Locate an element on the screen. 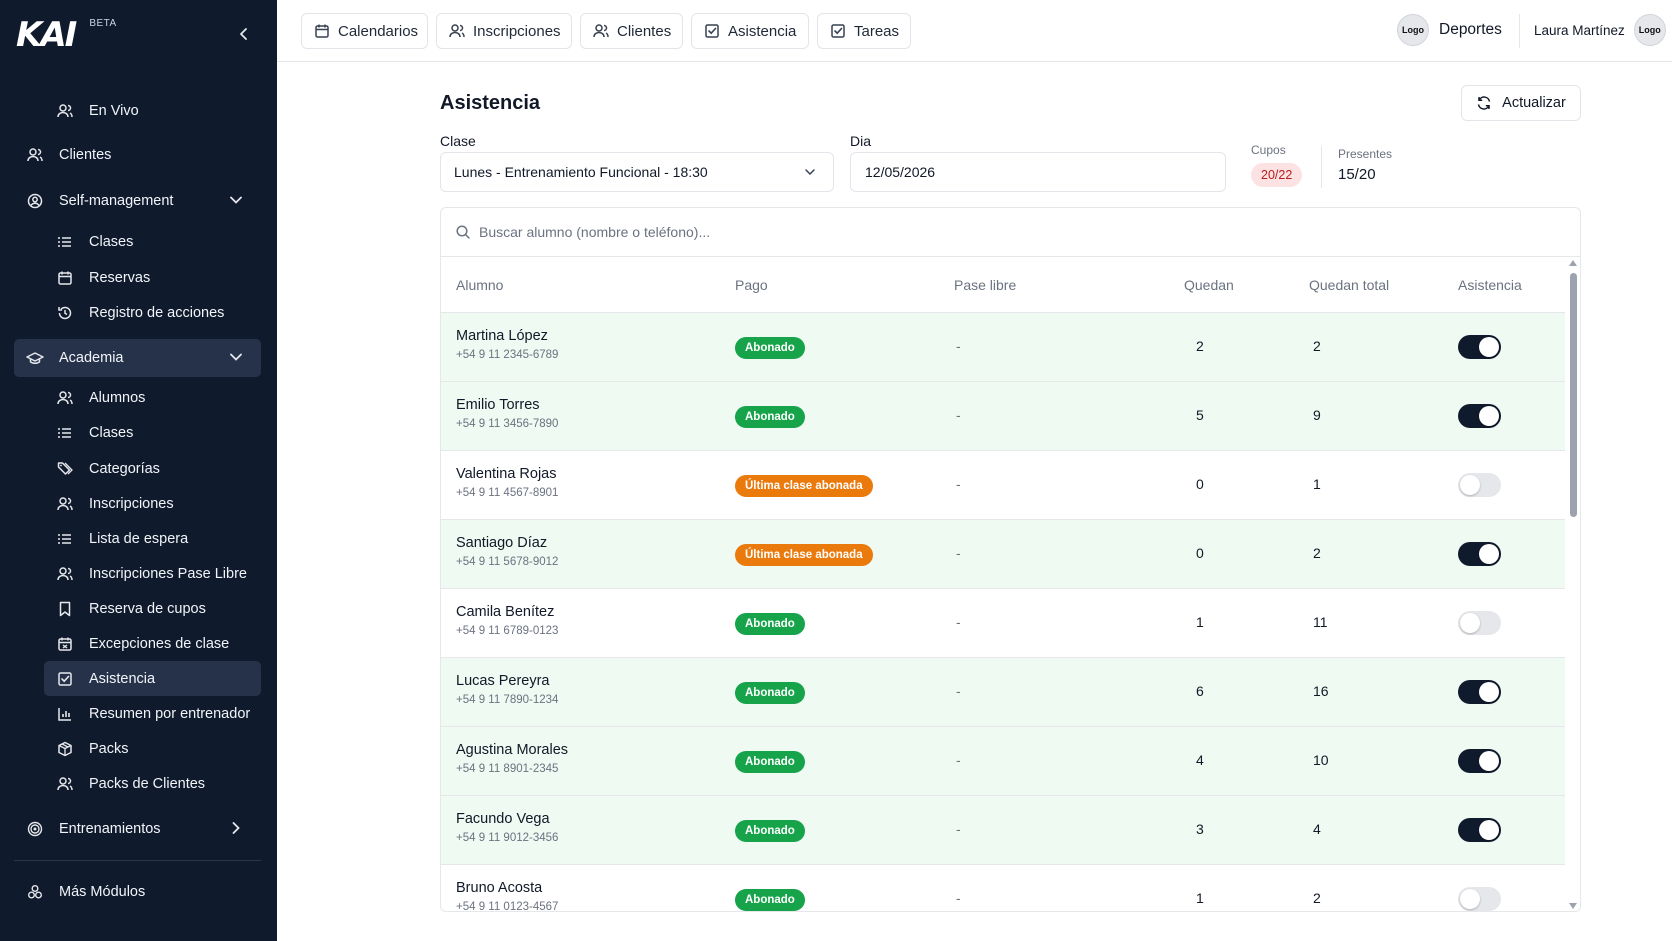 This screenshot has height=941, width=1672. refresh-button: Actualizar is located at coordinates (1521, 103).